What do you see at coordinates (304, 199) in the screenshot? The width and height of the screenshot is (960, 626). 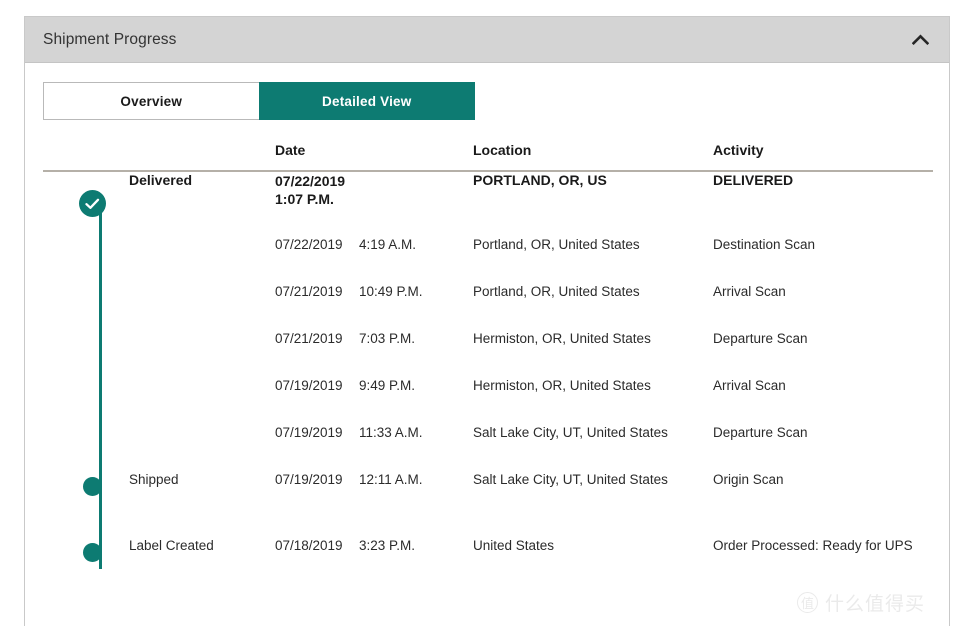 I see `event-time: 1:07 P.M.` at bounding box center [304, 199].